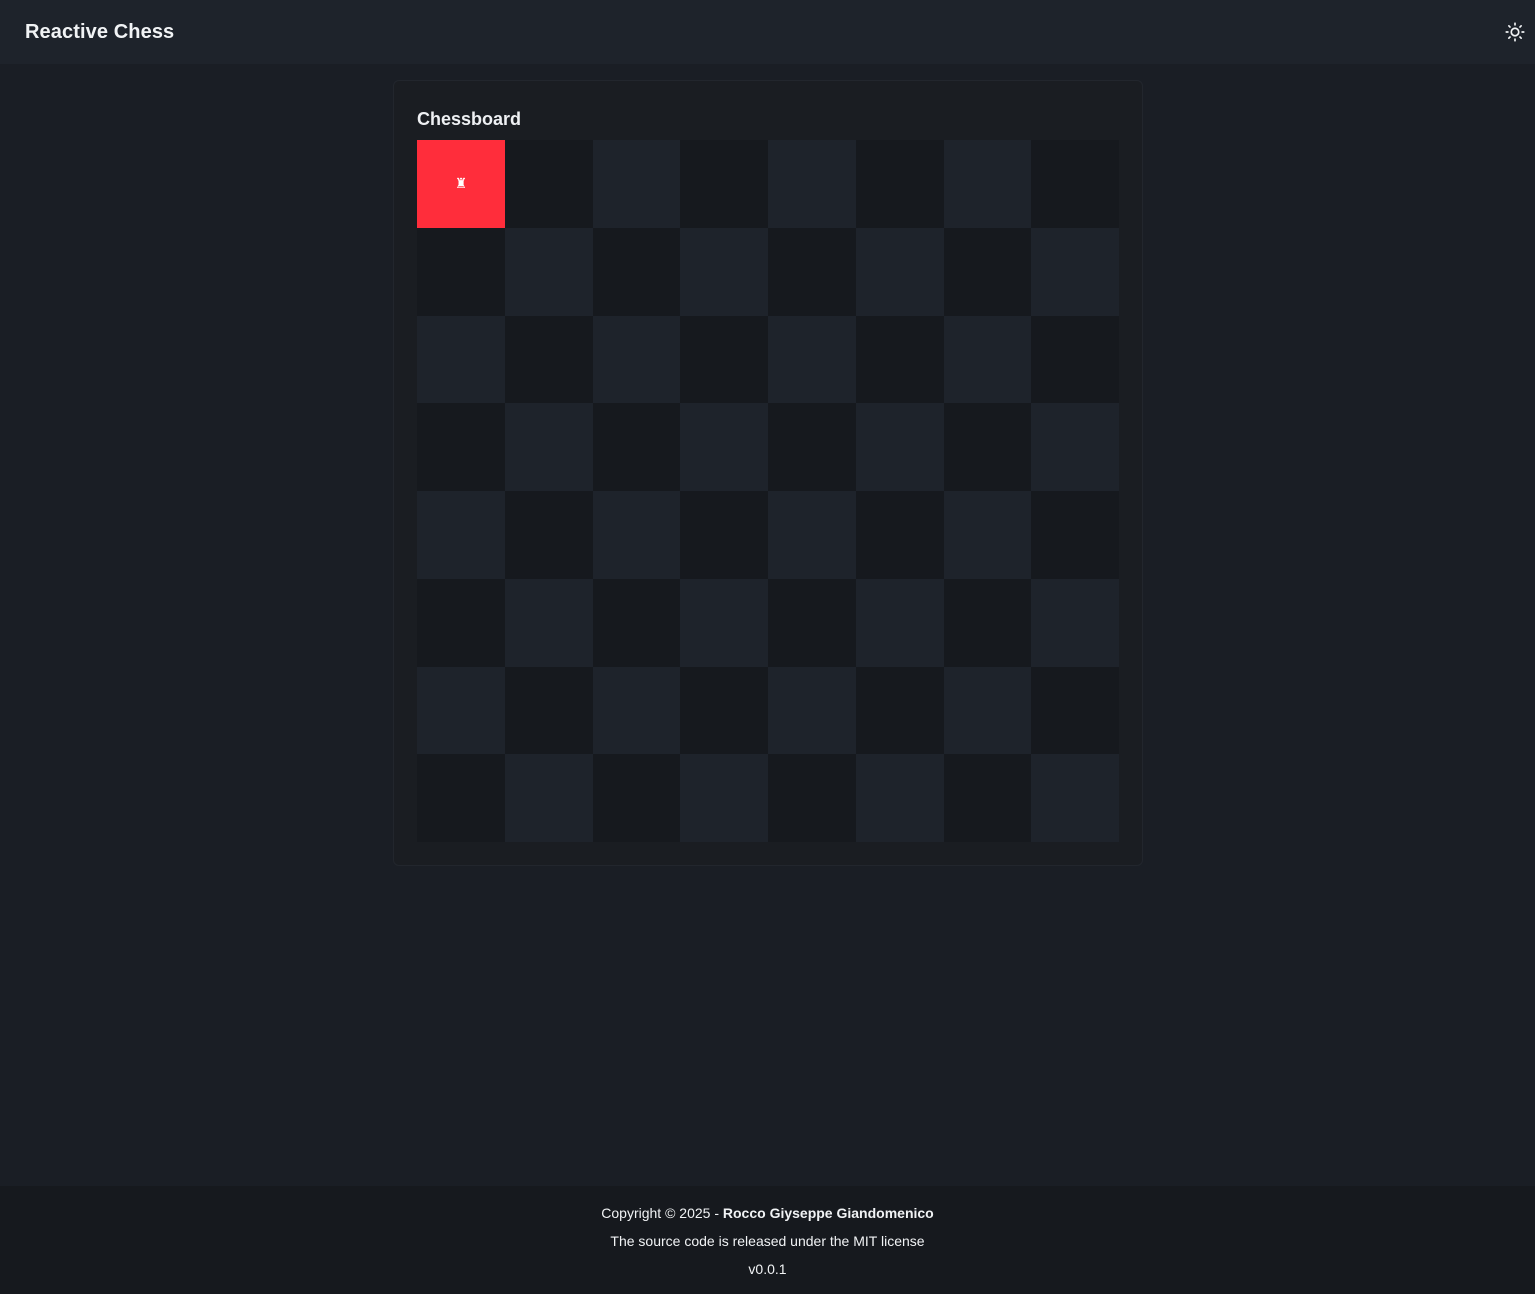 The image size is (1535, 1294). Describe the element at coordinates (548, 535) in the screenshot. I see `square-b4` at that location.